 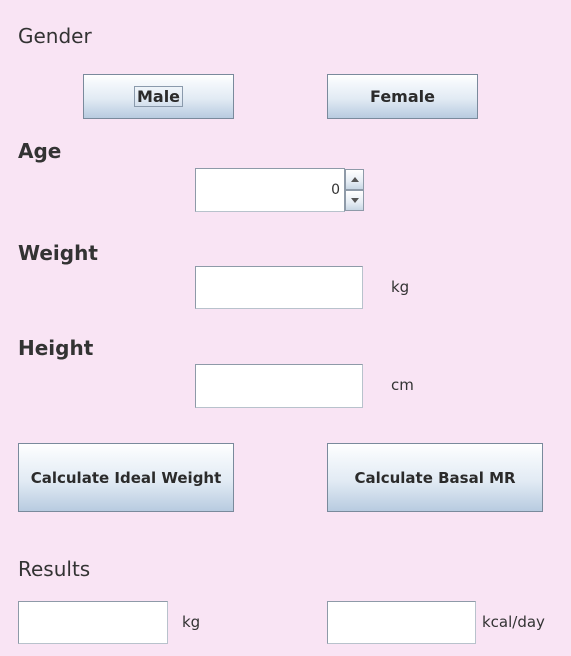 I want to click on female-button: Female, so click(x=402, y=96).